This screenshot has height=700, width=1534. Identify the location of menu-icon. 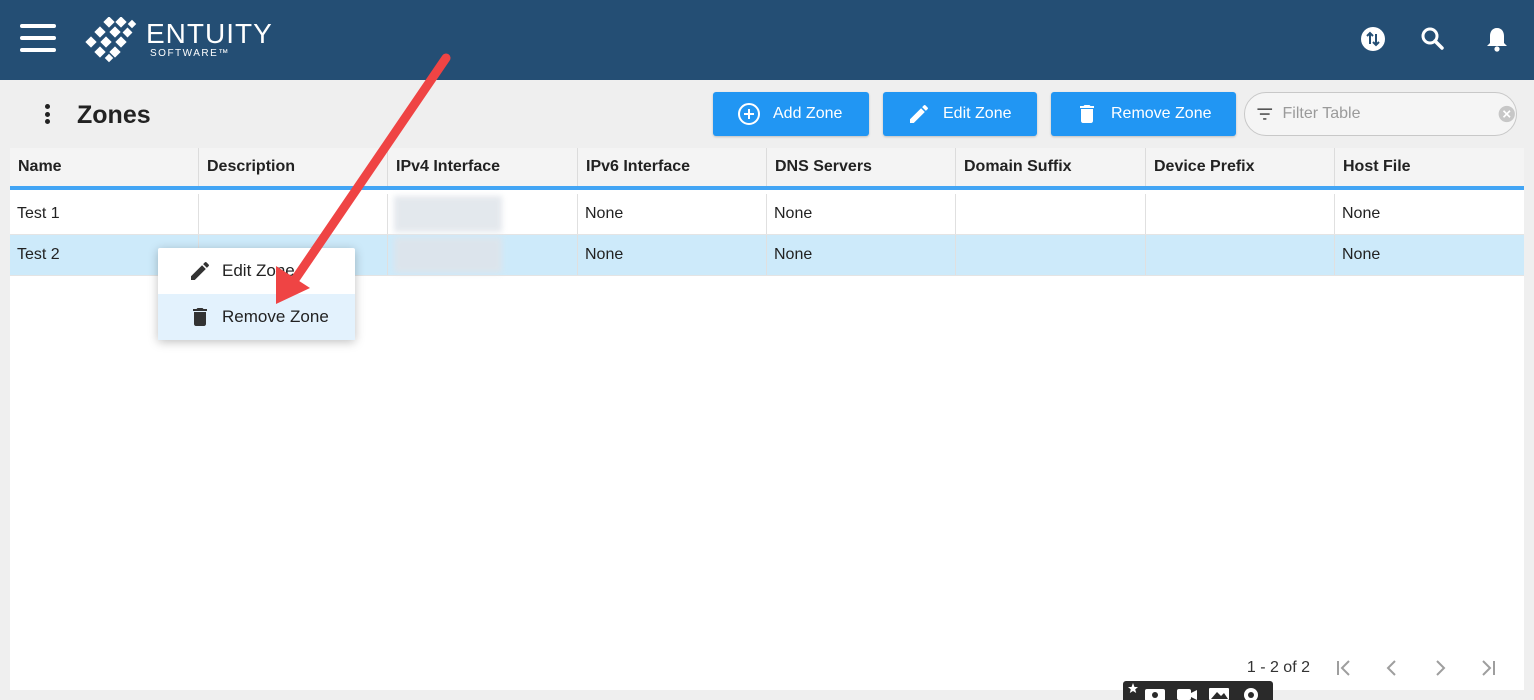
(38, 38).